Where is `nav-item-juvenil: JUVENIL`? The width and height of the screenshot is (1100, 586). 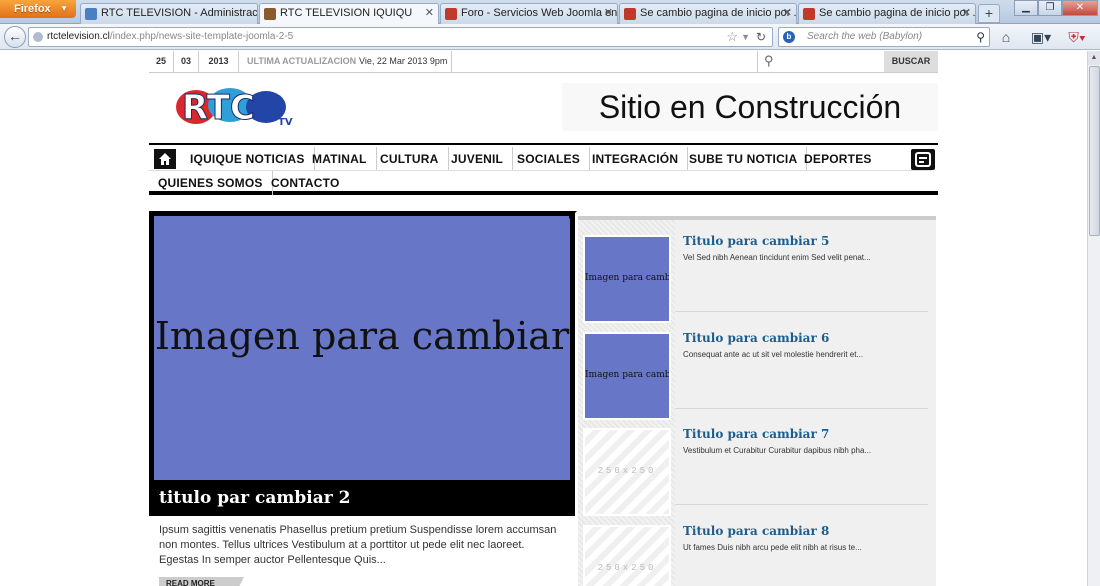 nav-item-juvenil: JUVENIL is located at coordinates (478, 159).